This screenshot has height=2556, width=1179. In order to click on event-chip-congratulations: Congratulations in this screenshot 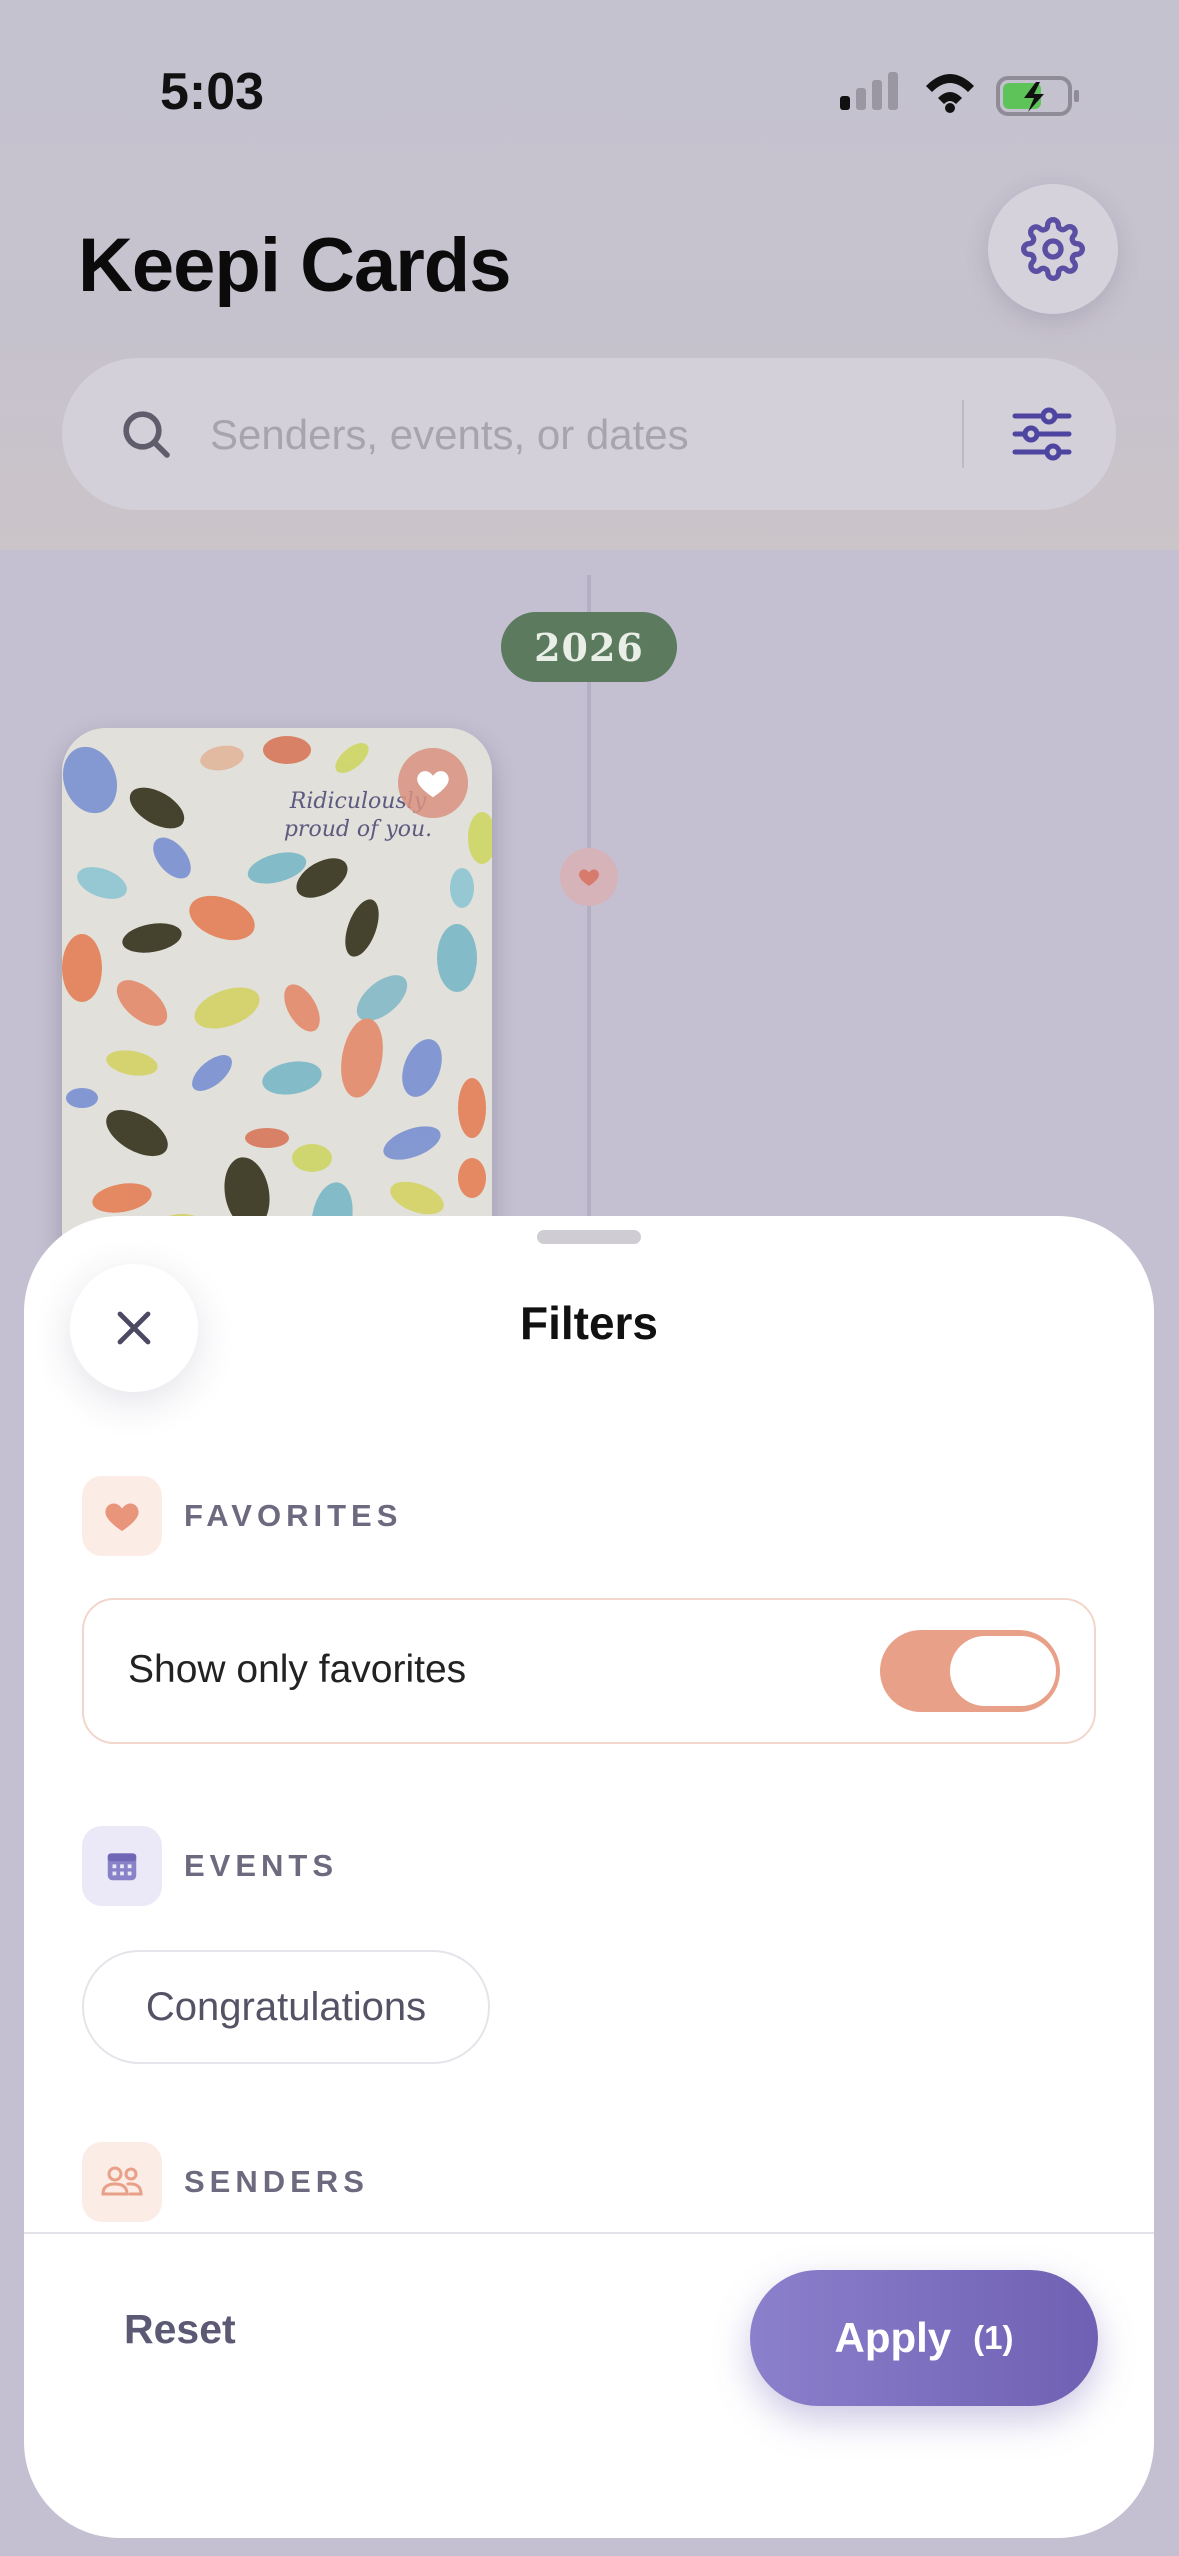, I will do `click(286, 2007)`.